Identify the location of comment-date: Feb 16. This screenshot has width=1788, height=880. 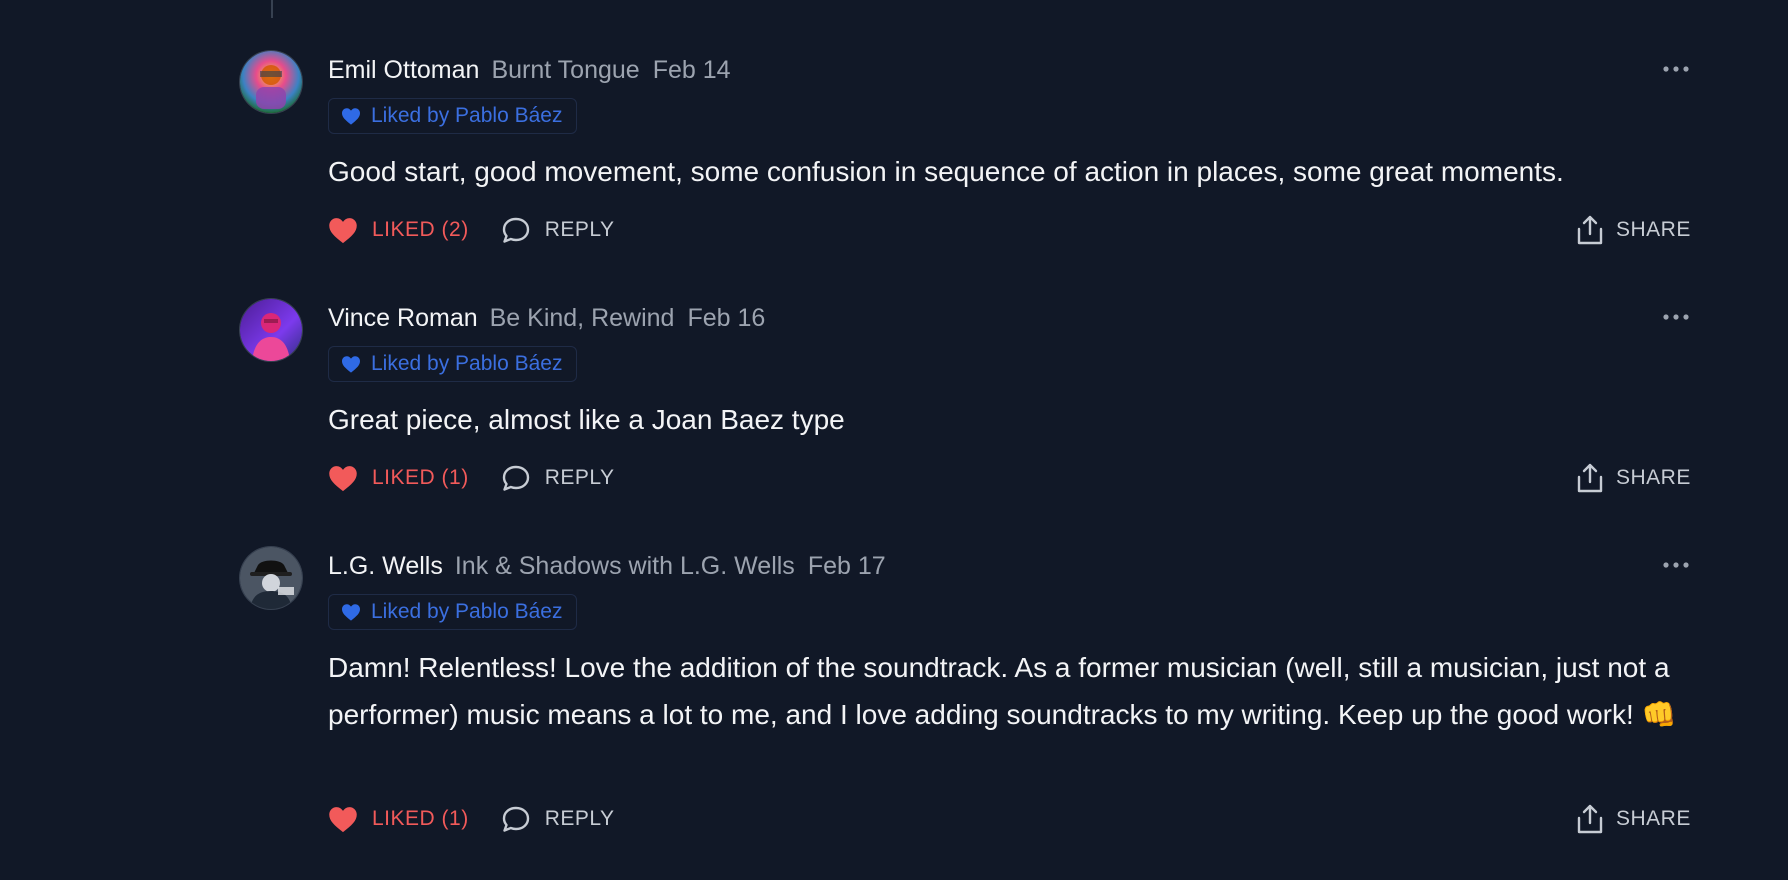
(726, 318).